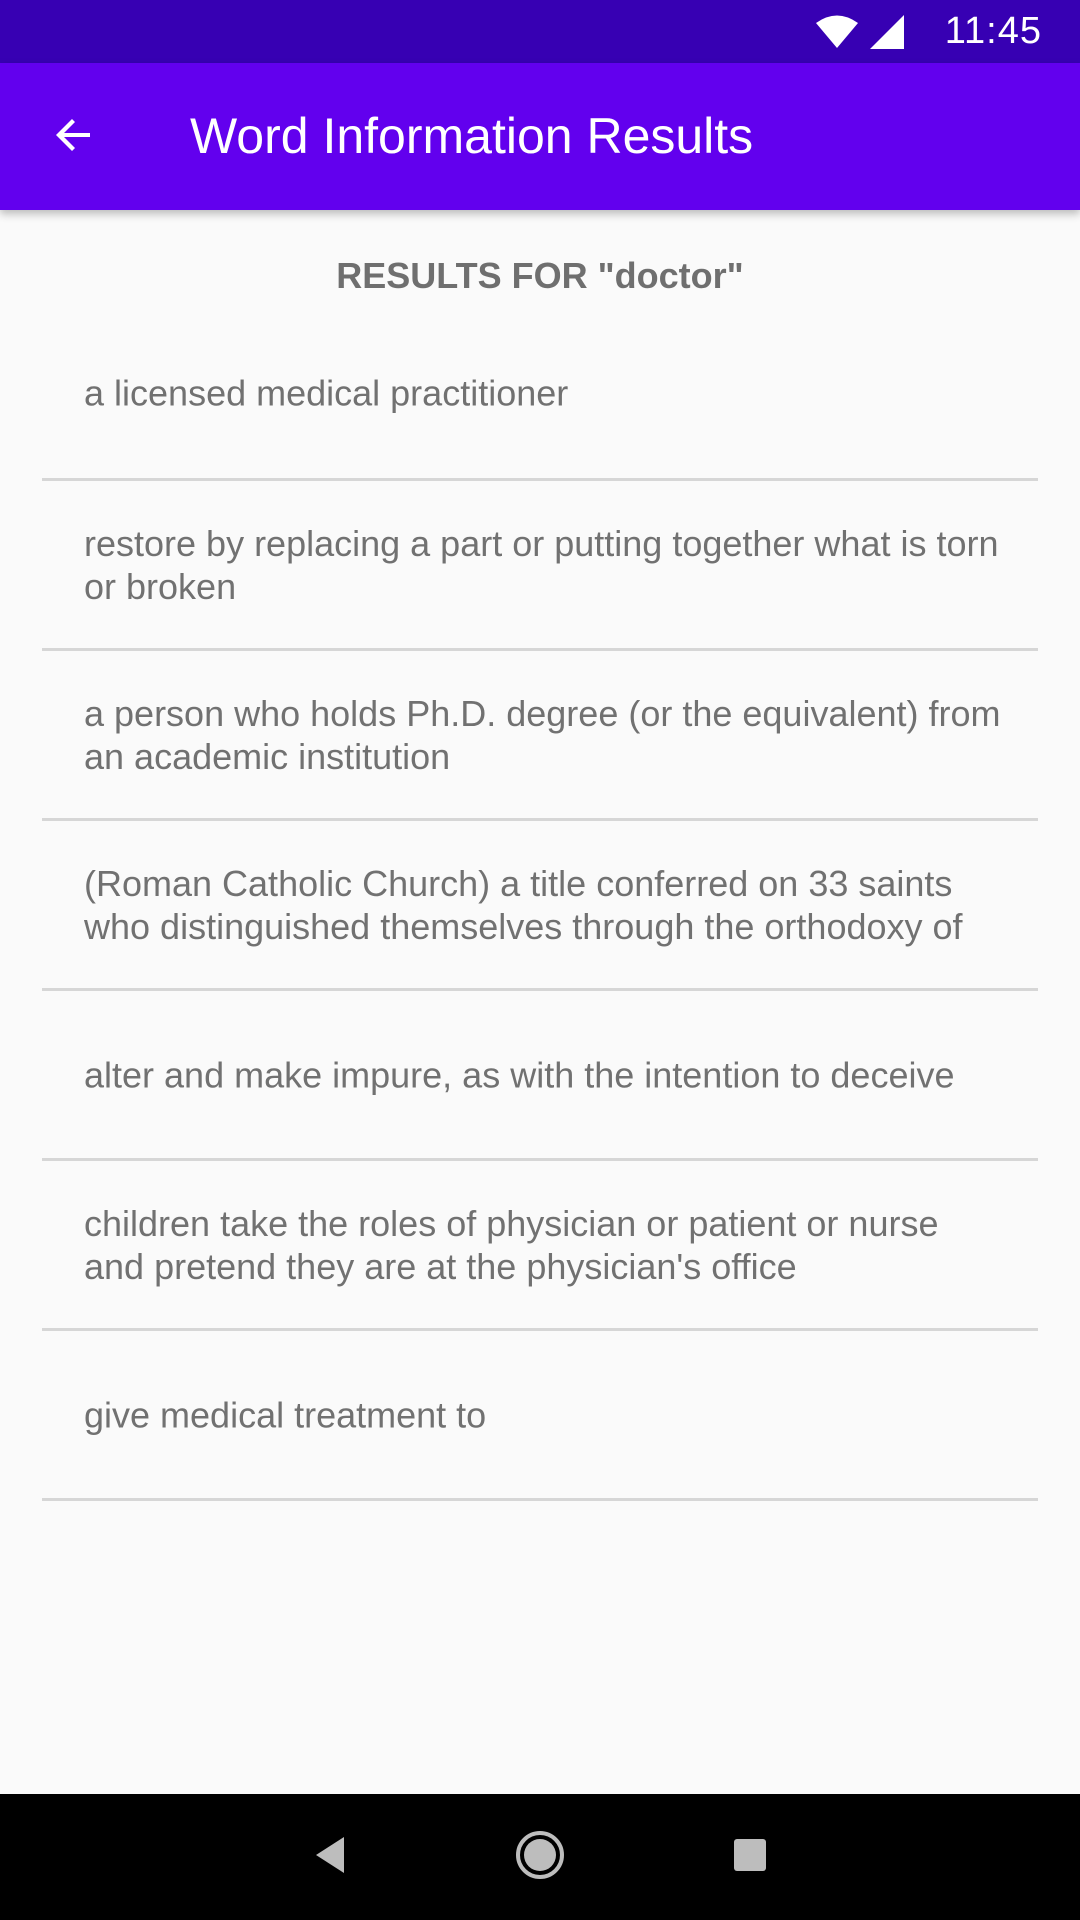 The height and width of the screenshot is (1920, 1080). Describe the element at coordinates (837, 32) in the screenshot. I see `wifi-icon` at that location.